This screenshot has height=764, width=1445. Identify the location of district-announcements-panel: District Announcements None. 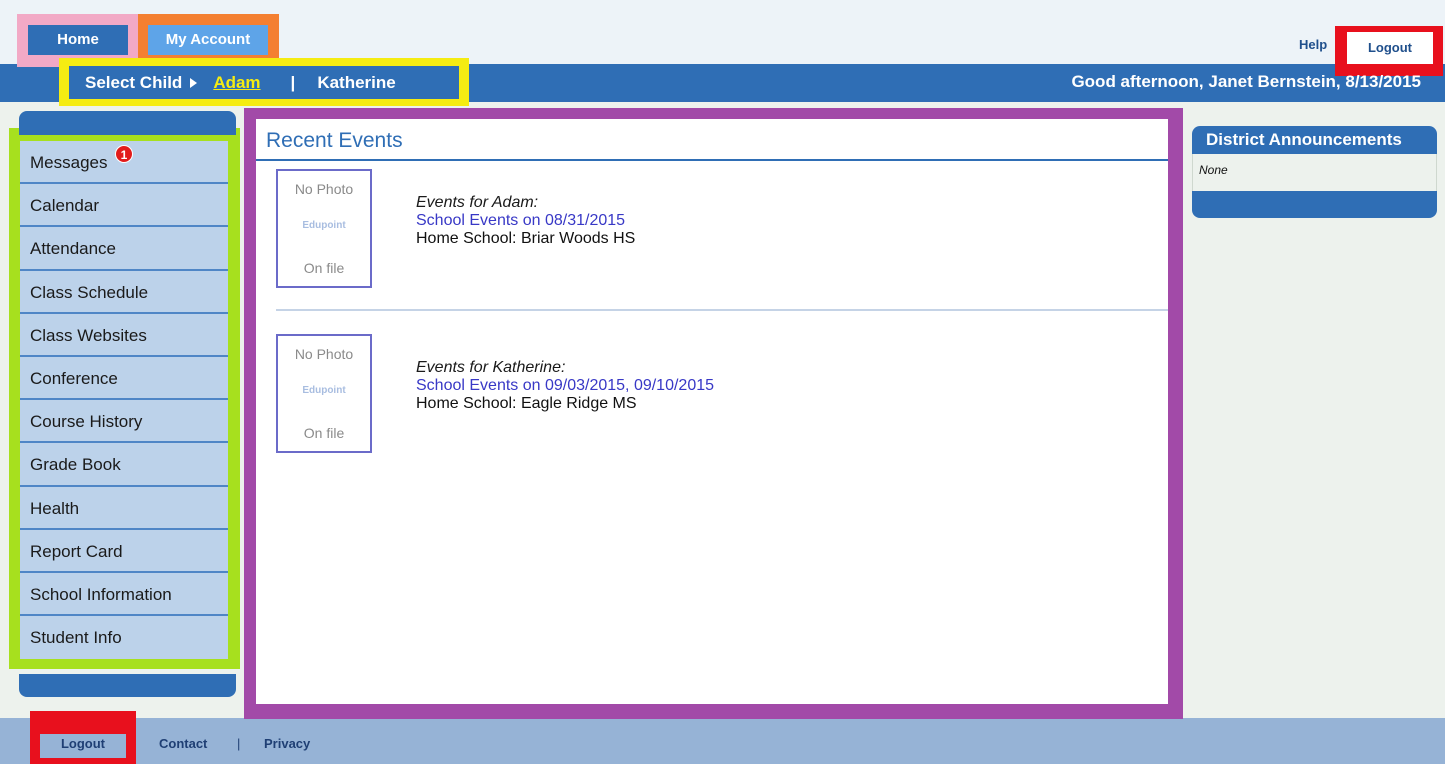
(1314, 172).